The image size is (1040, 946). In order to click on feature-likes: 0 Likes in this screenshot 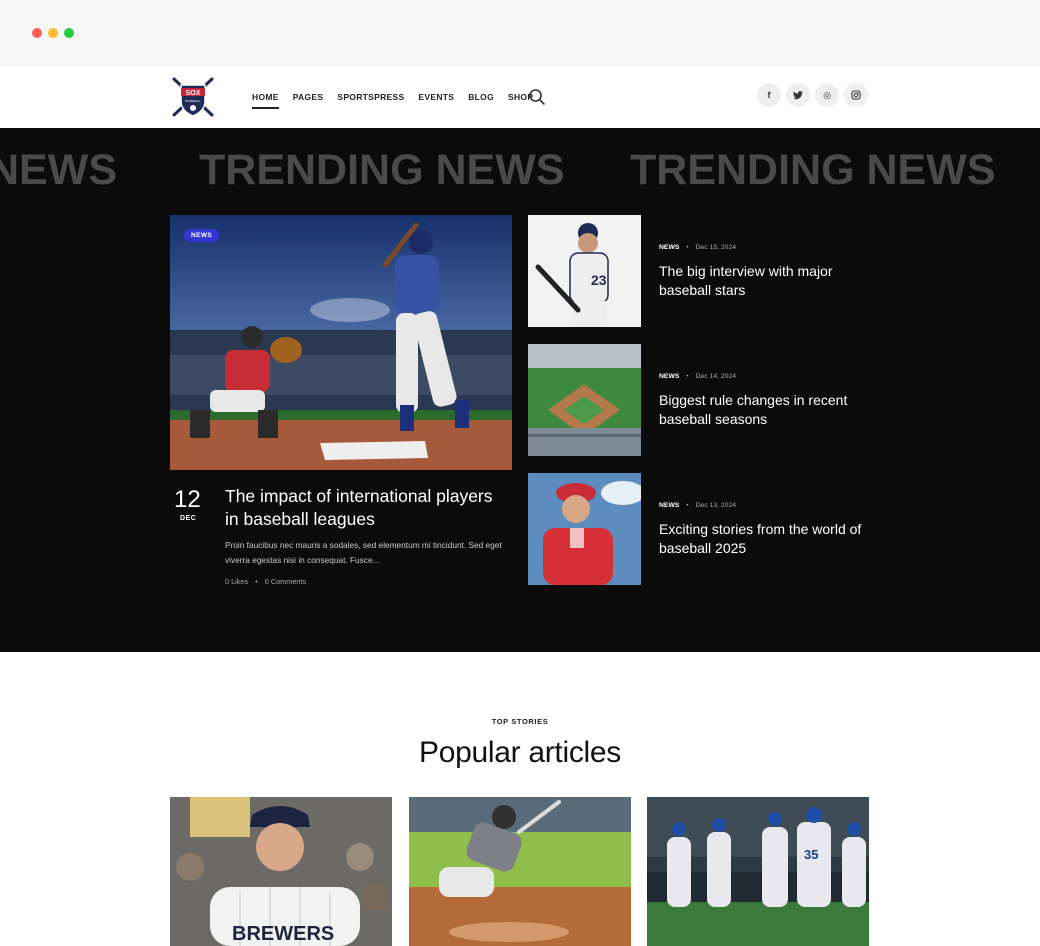, I will do `click(236, 581)`.